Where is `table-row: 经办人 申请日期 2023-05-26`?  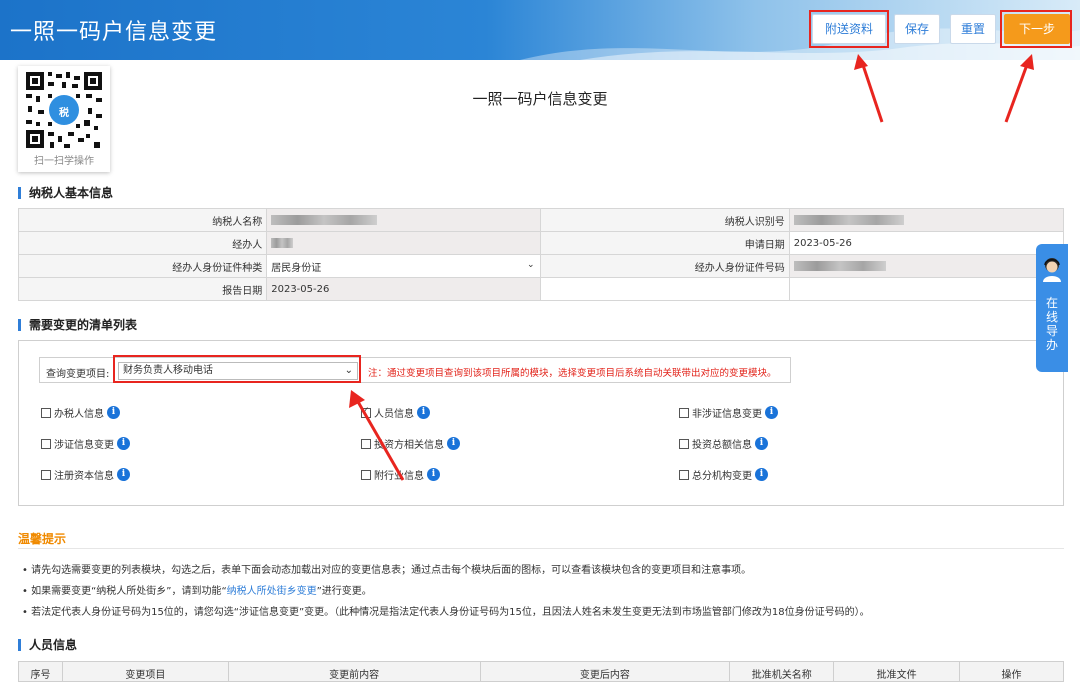 table-row: 经办人 申请日期 2023-05-26 is located at coordinates (541, 243).